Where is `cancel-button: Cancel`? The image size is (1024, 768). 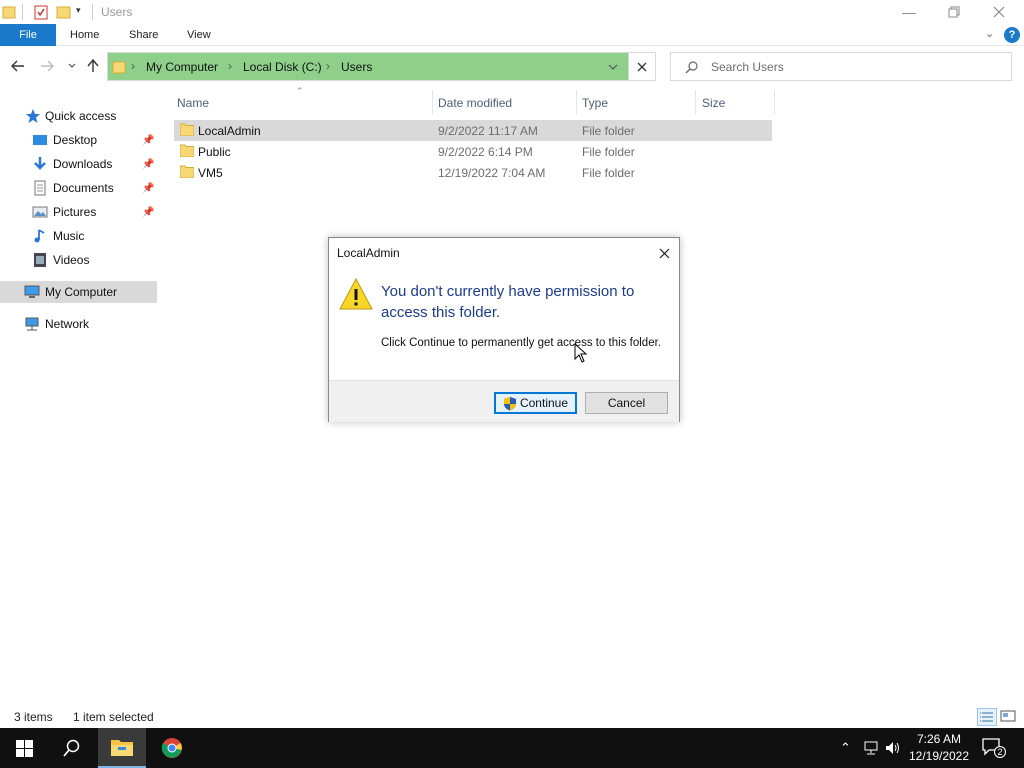
cancel-button: Cancel is located at coordinates (626, 403).